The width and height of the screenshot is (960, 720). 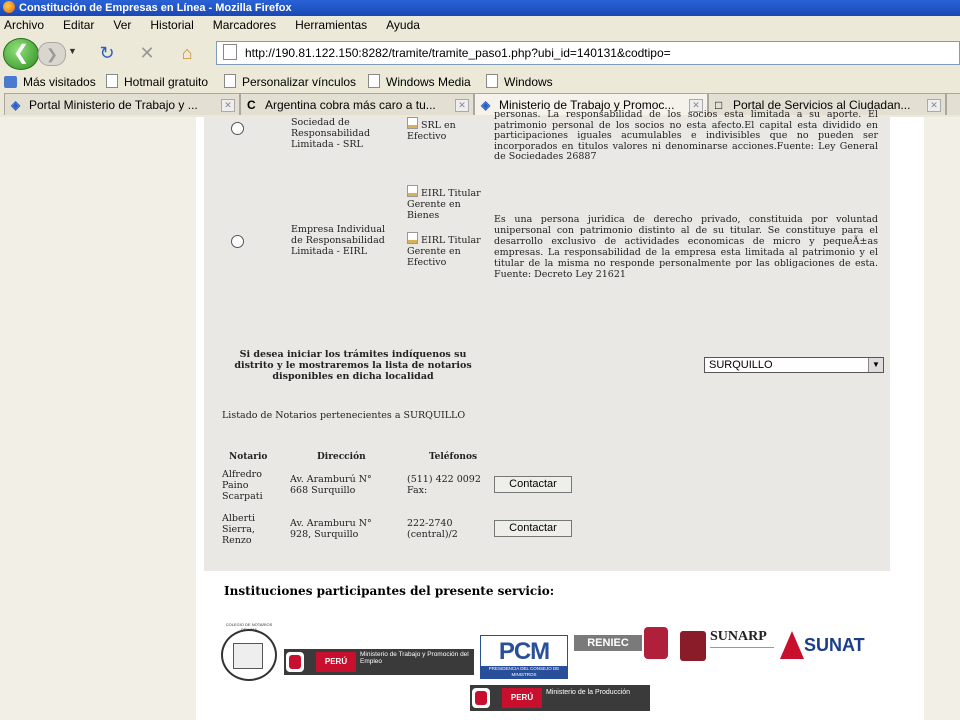 I want to click on sunarp-logo: SUNARP, so click(x=728, y=647).